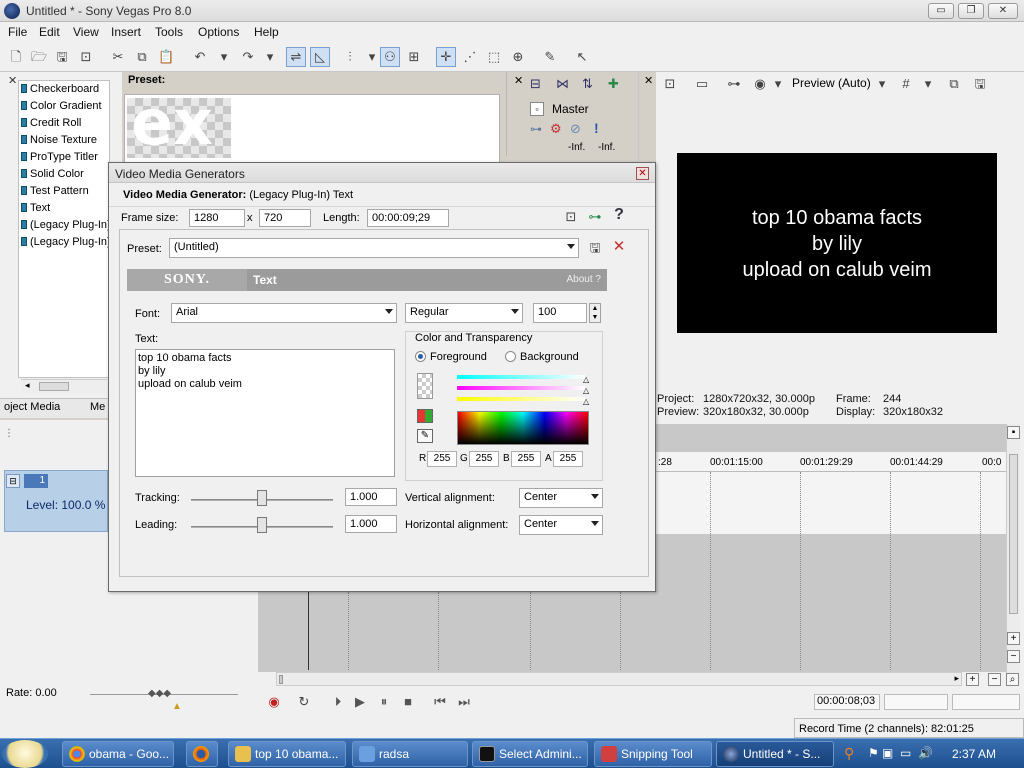 Image resolution: width=1024 pixels, height=768 pixels. I want to click on properties-icon: ✎, so click(550, 57).